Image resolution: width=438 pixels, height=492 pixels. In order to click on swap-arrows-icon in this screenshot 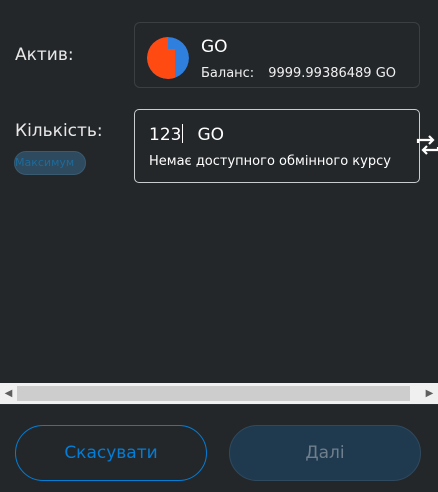, I will do `click(427, 145)`.